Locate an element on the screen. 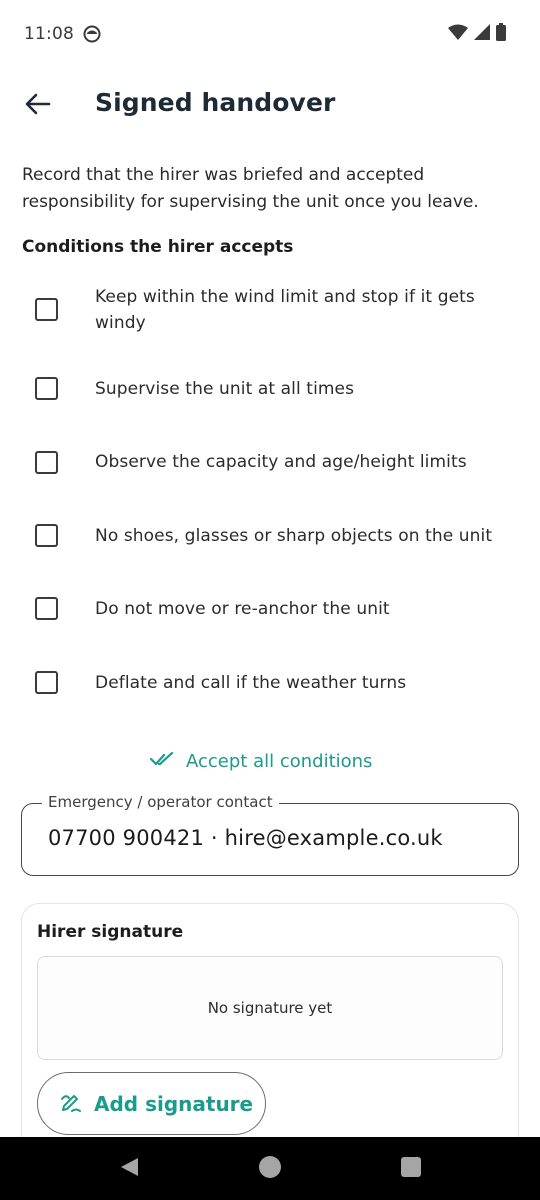  condition-label: Do not move or re-anchor the unit is located at coordinates (242, 609).